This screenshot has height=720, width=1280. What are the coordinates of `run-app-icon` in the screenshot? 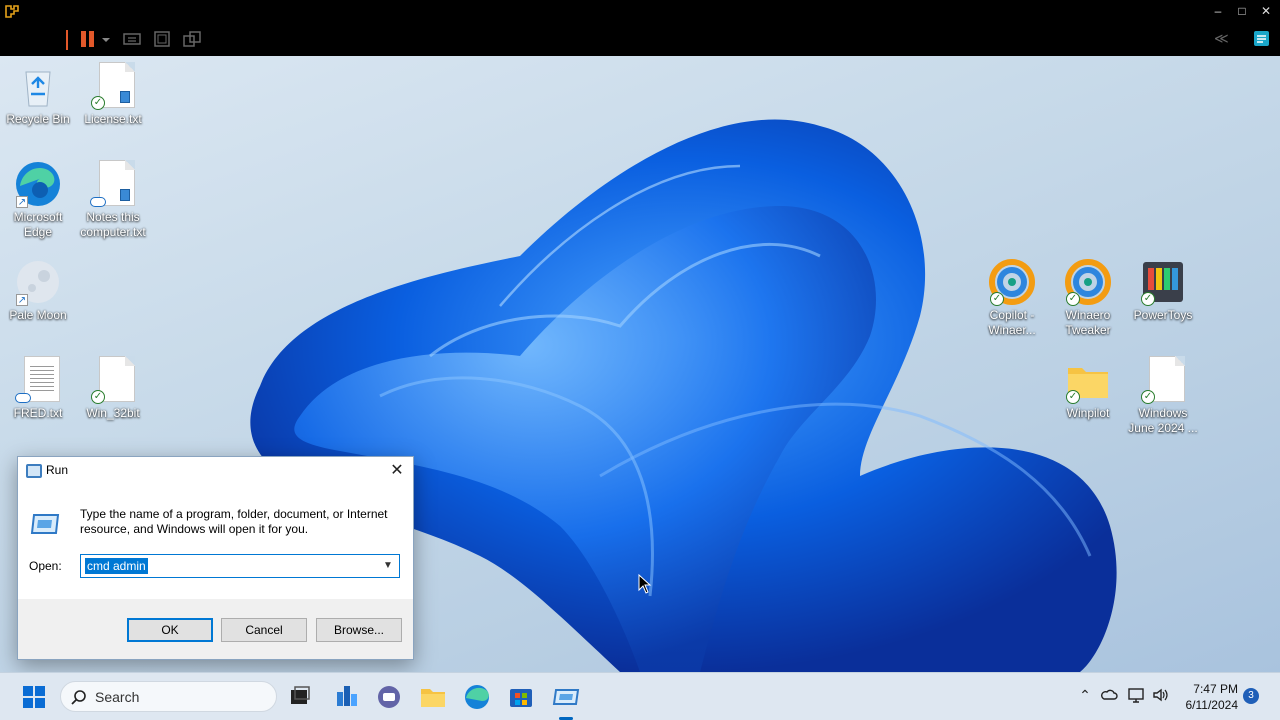 It's located at (566, 697).